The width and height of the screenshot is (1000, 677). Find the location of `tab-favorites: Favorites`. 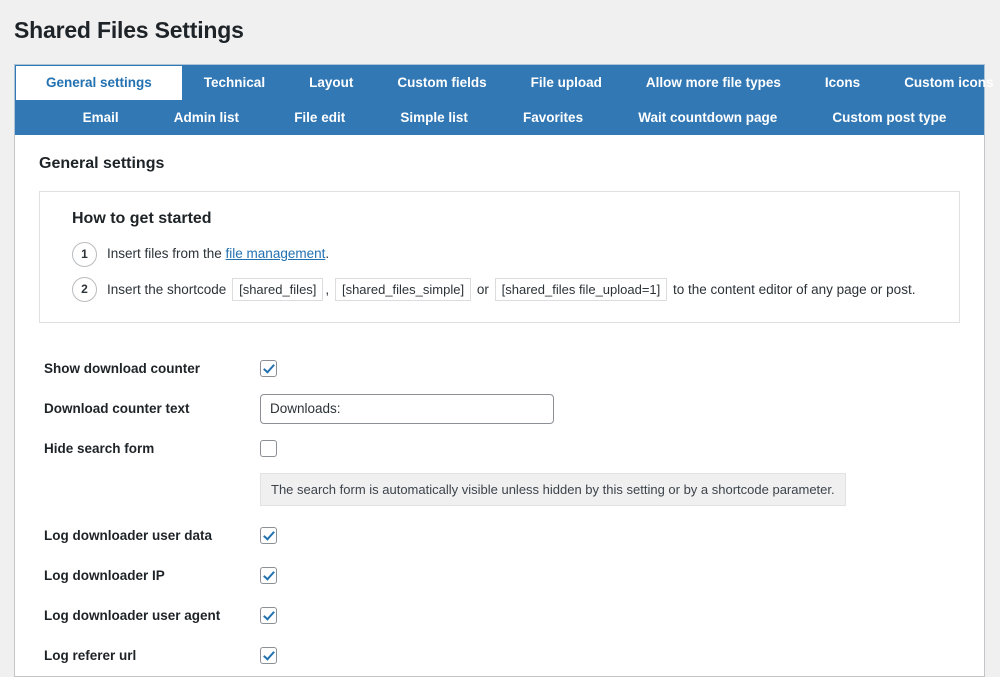

tab-favorites: Favorites is located at coordinates (553, 117).